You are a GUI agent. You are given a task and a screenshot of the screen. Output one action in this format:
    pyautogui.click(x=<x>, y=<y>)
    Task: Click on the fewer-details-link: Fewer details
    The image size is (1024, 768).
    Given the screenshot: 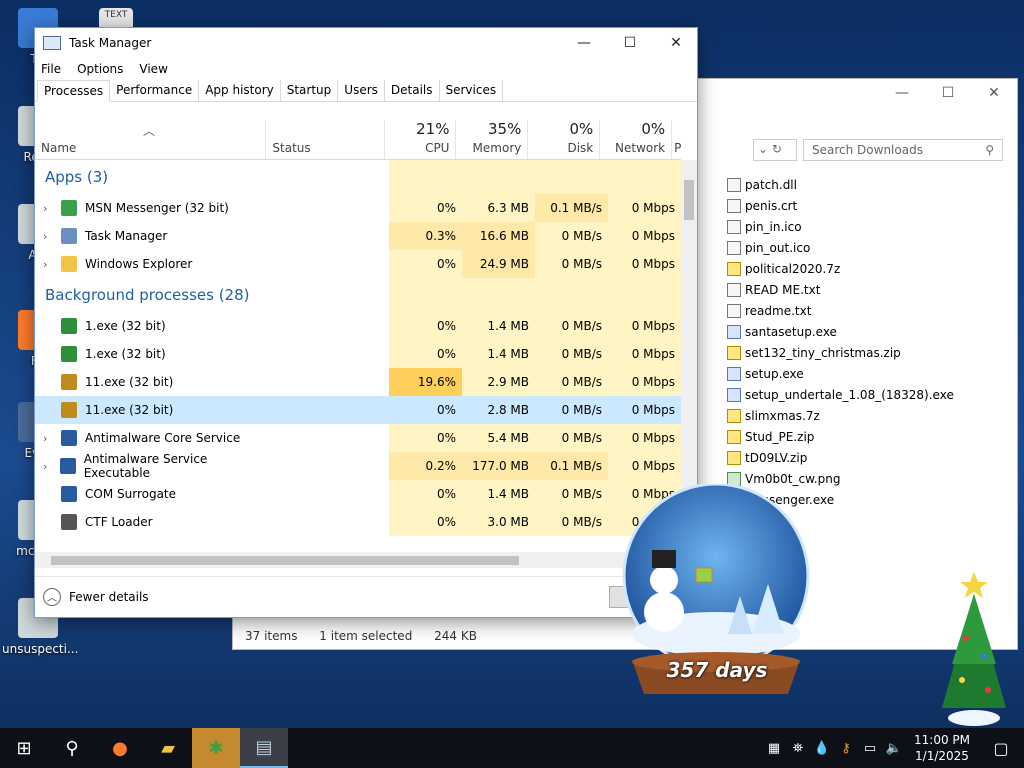 What is the action you would take?
    pyautogui.click(x=109, y=597)
    